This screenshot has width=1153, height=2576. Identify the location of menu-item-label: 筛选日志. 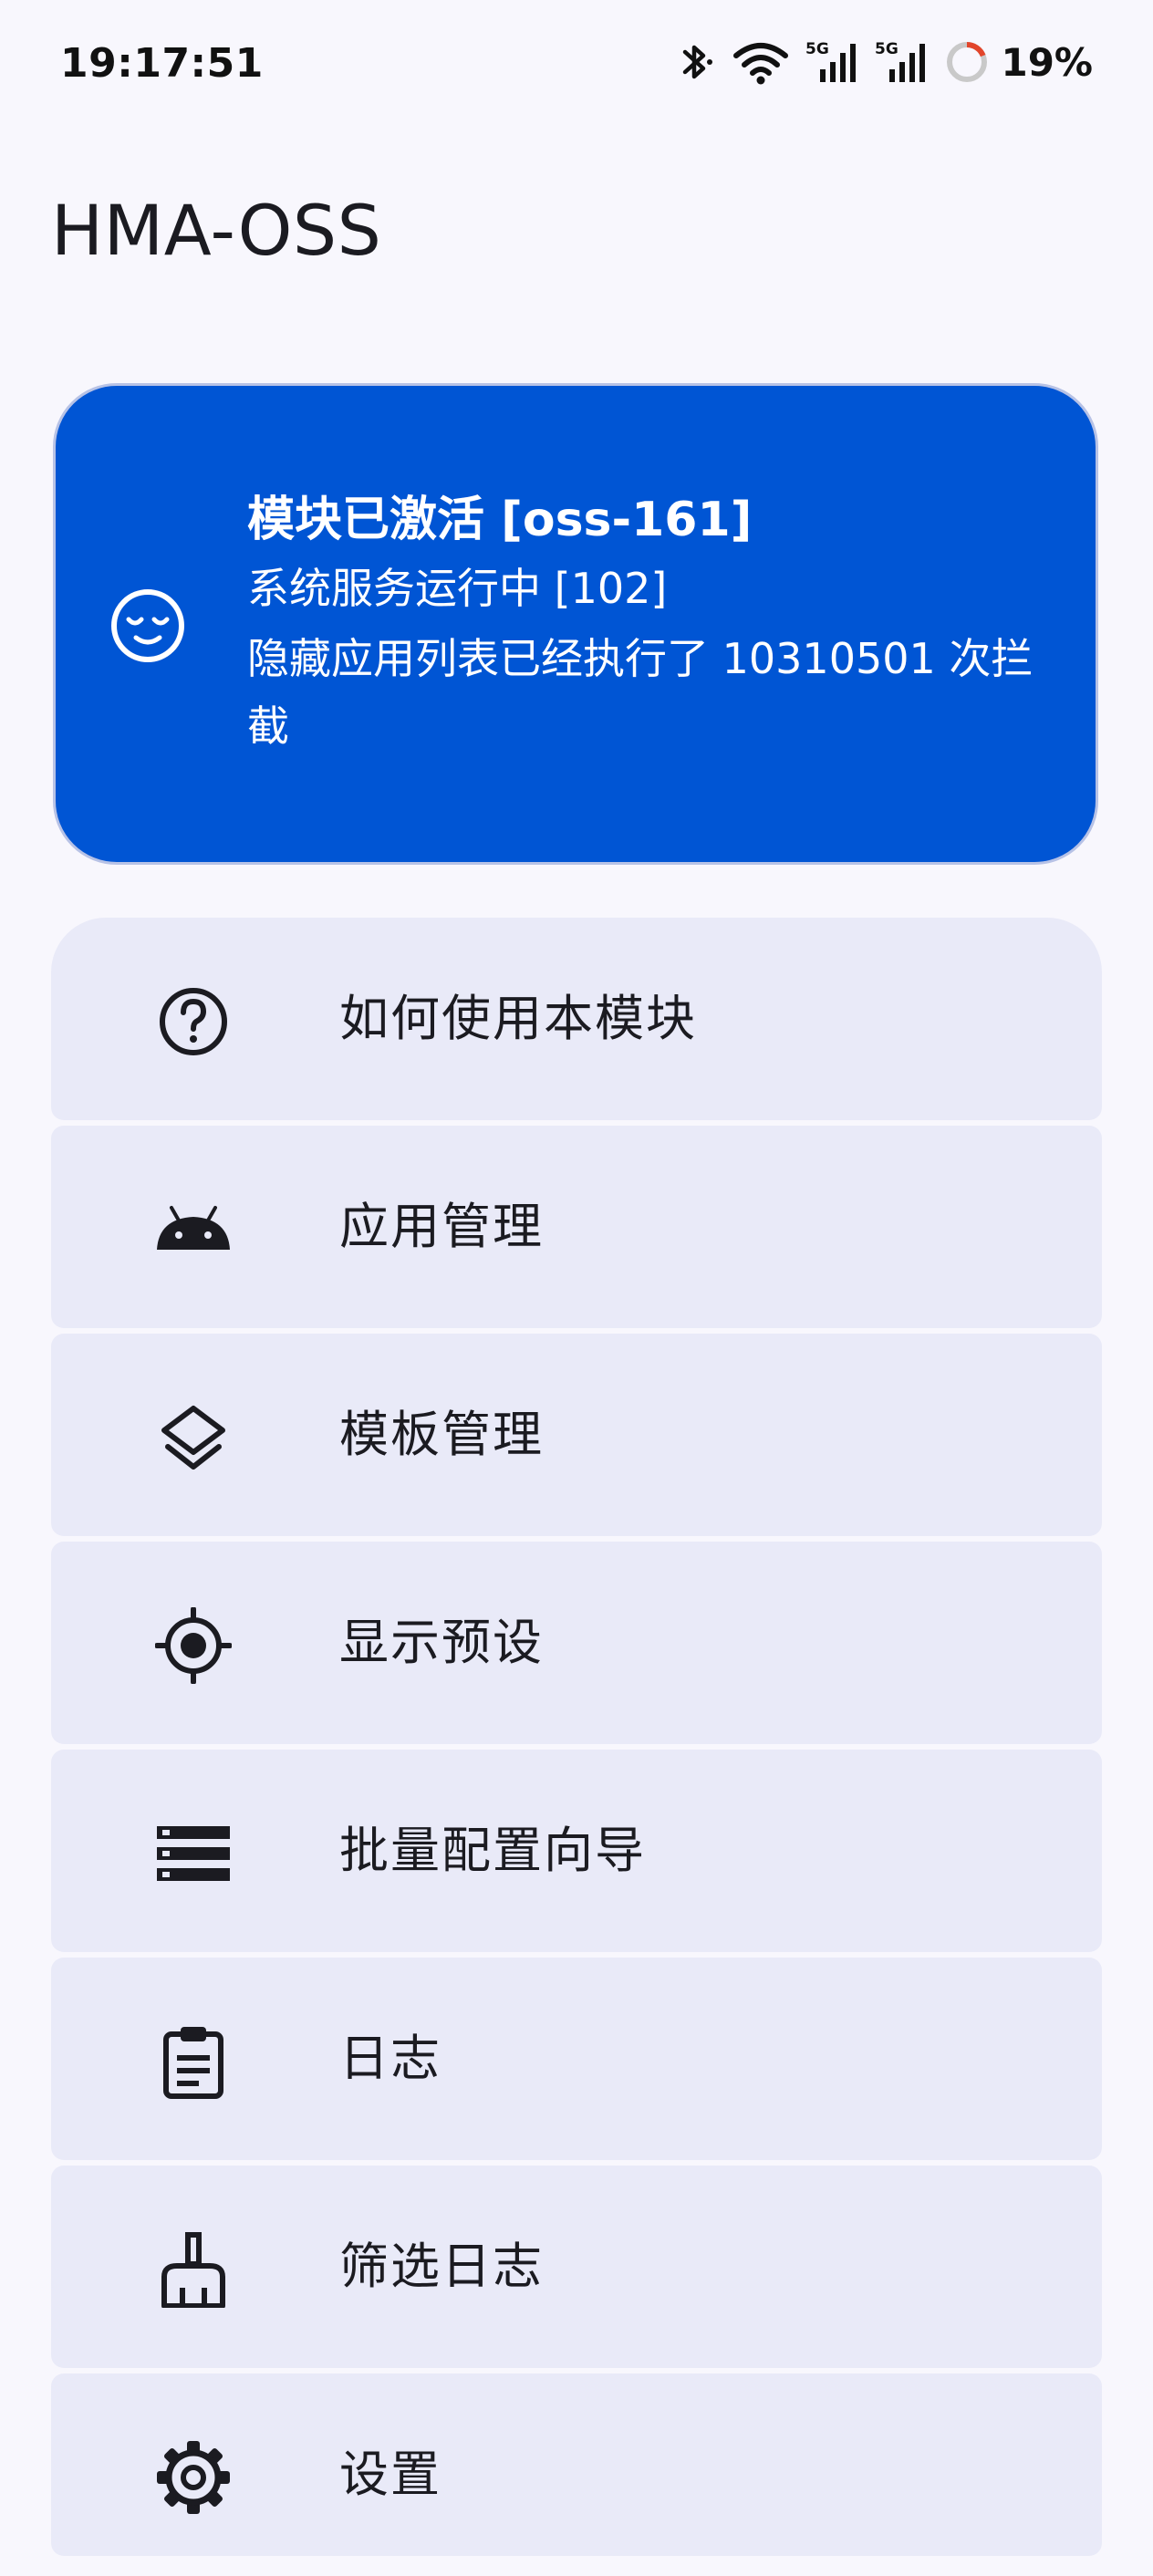
(441, 2266).